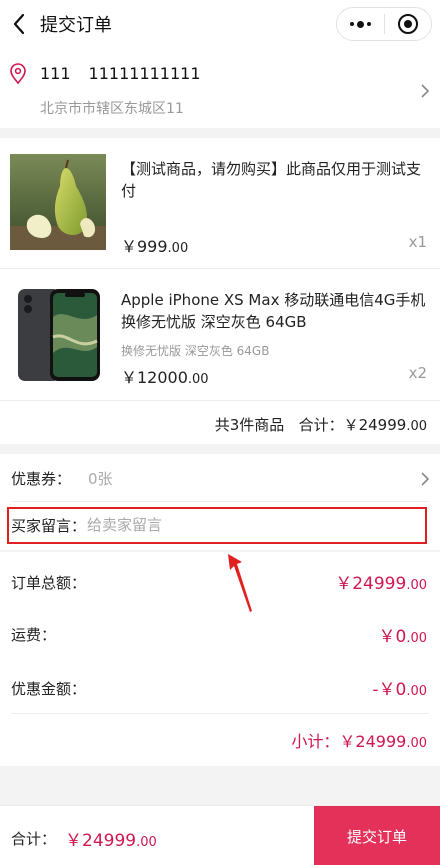 The width and height of the screenshot is (440, 865). I want to click on discount-value: -￥0.00, so click(399, 687).